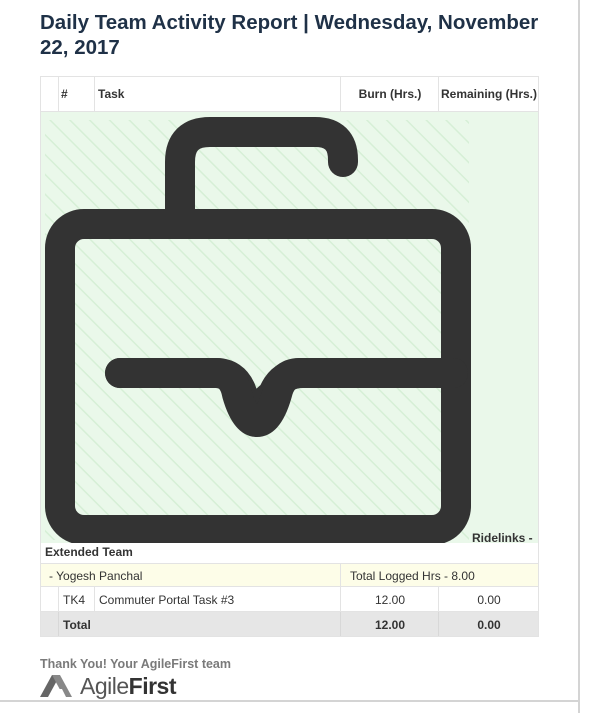 This screenshot has width=608, height=713. Describe the element at coordinates (111, 94) in the screenshot. I see `header-task: Task` at that location.